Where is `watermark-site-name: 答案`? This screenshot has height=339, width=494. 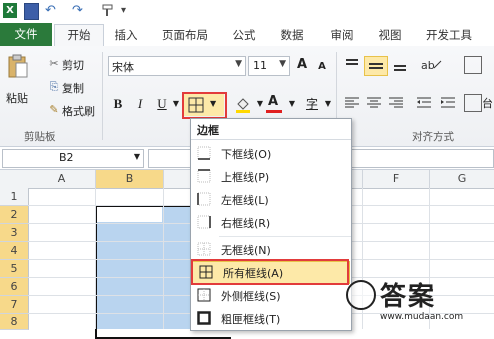
watermark-site-name: 答案 is located at coordinates (408, 297).